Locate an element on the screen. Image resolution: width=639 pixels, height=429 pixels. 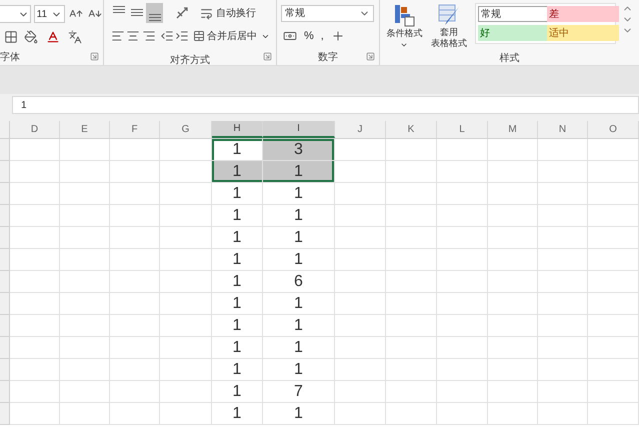
dialog-launcher-icon is located at coordinates (267, 56).